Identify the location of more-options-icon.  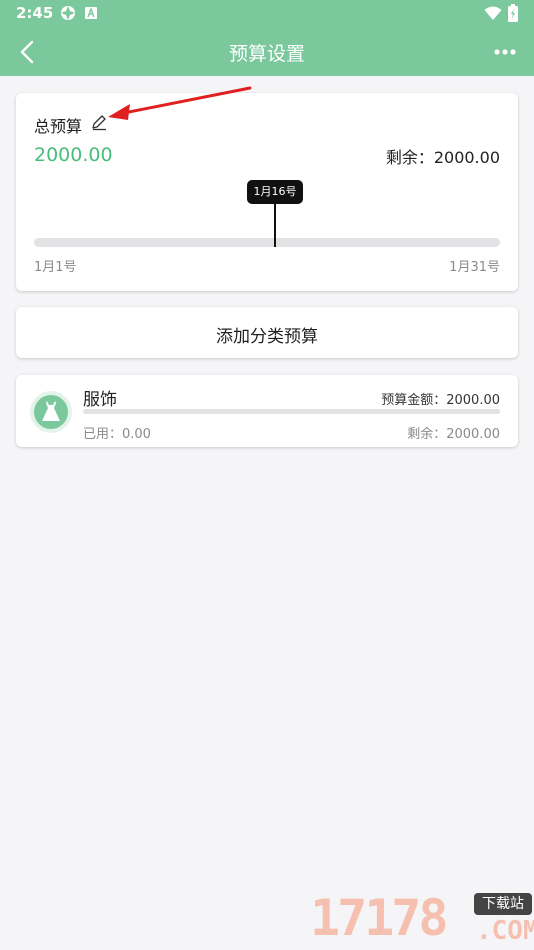
(505, 52).